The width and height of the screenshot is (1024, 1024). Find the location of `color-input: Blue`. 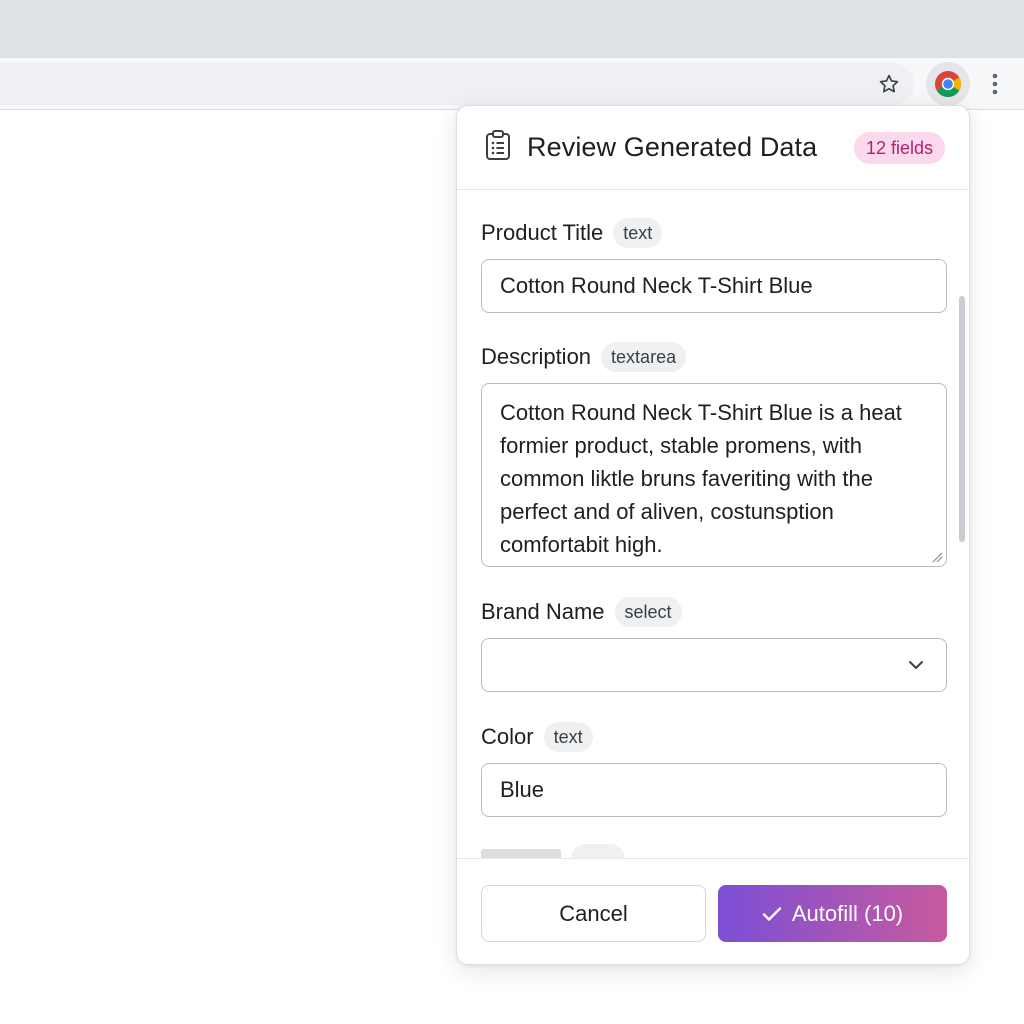

color-input: Blue is located at coordinates (714, 790).